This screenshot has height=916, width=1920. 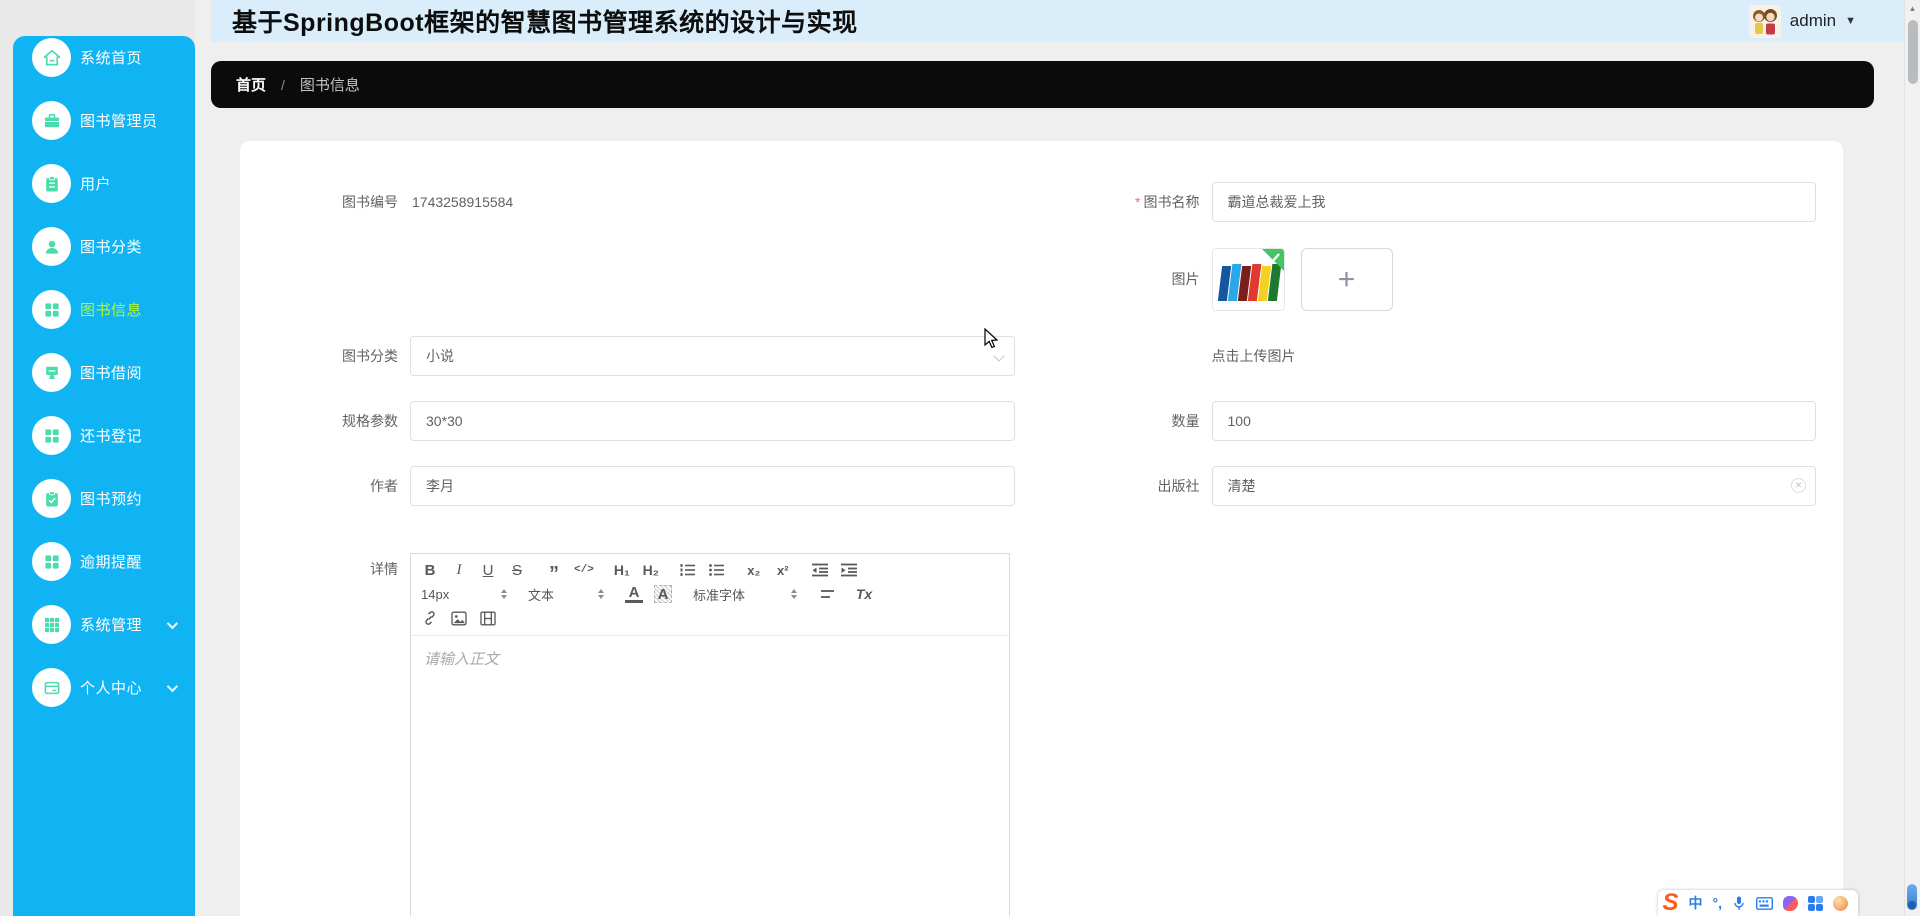 I want to click on toolbox-grid-icon, so click(x=1815, y=903).